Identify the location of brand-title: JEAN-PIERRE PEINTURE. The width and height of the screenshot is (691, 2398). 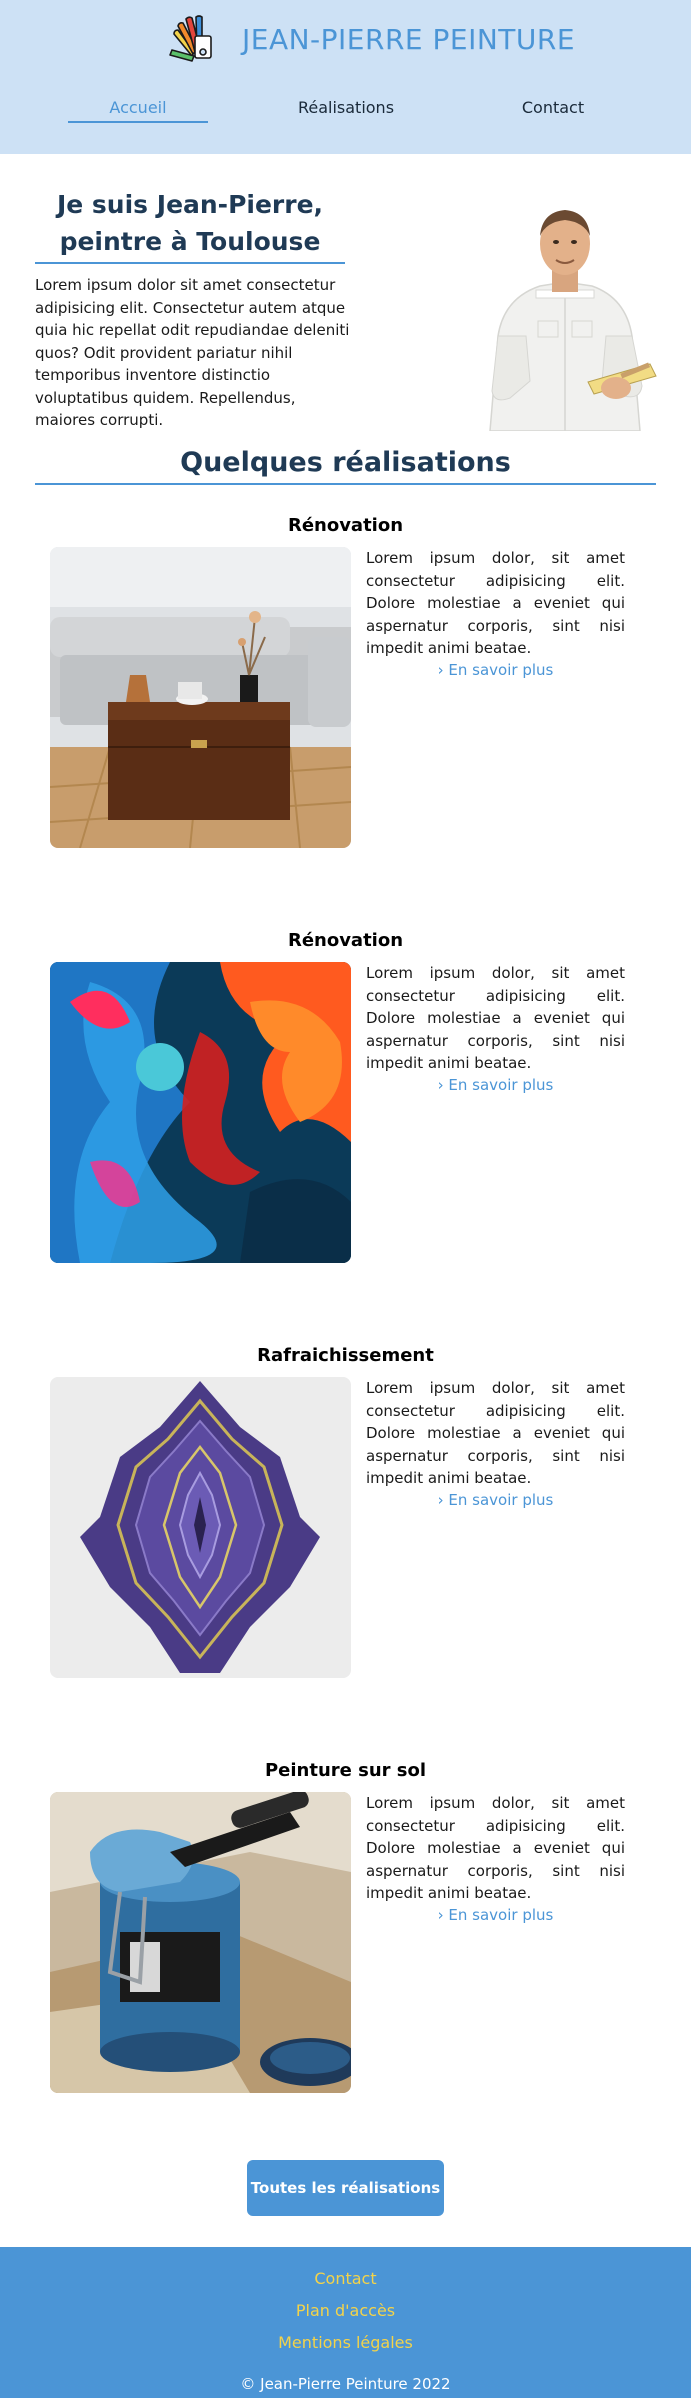
(409, 39).